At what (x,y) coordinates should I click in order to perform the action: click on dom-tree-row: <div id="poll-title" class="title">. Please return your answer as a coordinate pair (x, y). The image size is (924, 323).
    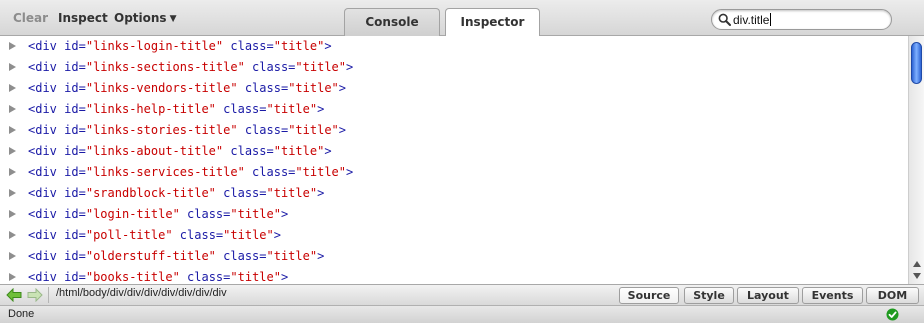
    Looking at the image, I should click on (454, 235).